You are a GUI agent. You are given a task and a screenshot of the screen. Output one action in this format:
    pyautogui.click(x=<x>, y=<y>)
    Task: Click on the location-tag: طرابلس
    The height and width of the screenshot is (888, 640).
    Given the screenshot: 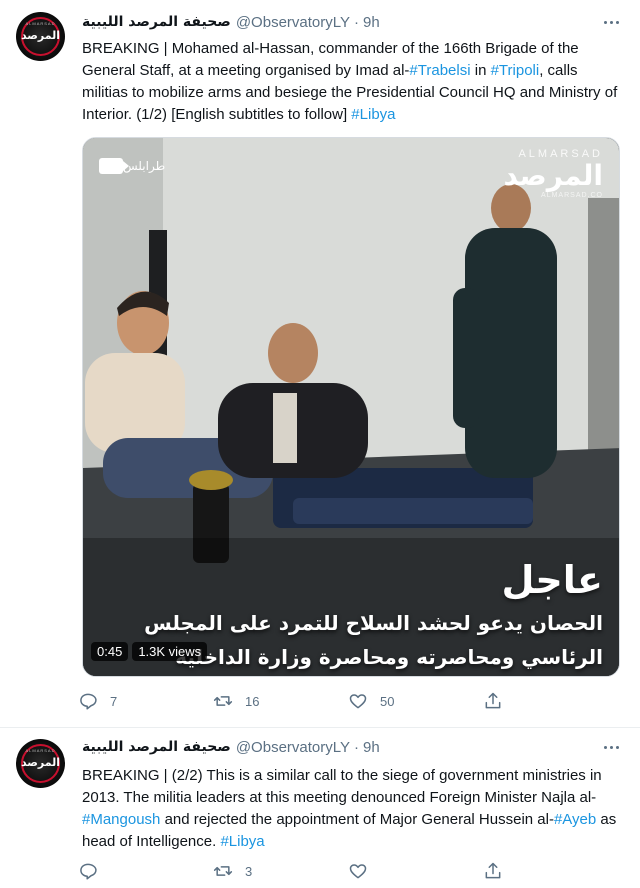 What is the action you would take?
    pyautogui.click(x=129, y=166)
    